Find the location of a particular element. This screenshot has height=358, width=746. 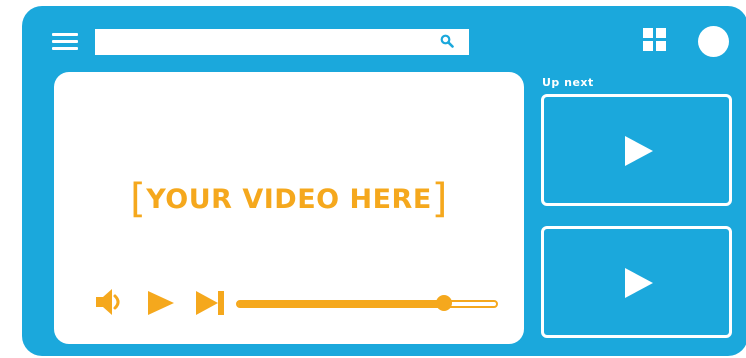

volume-icon is located at coordinates (111, 302).